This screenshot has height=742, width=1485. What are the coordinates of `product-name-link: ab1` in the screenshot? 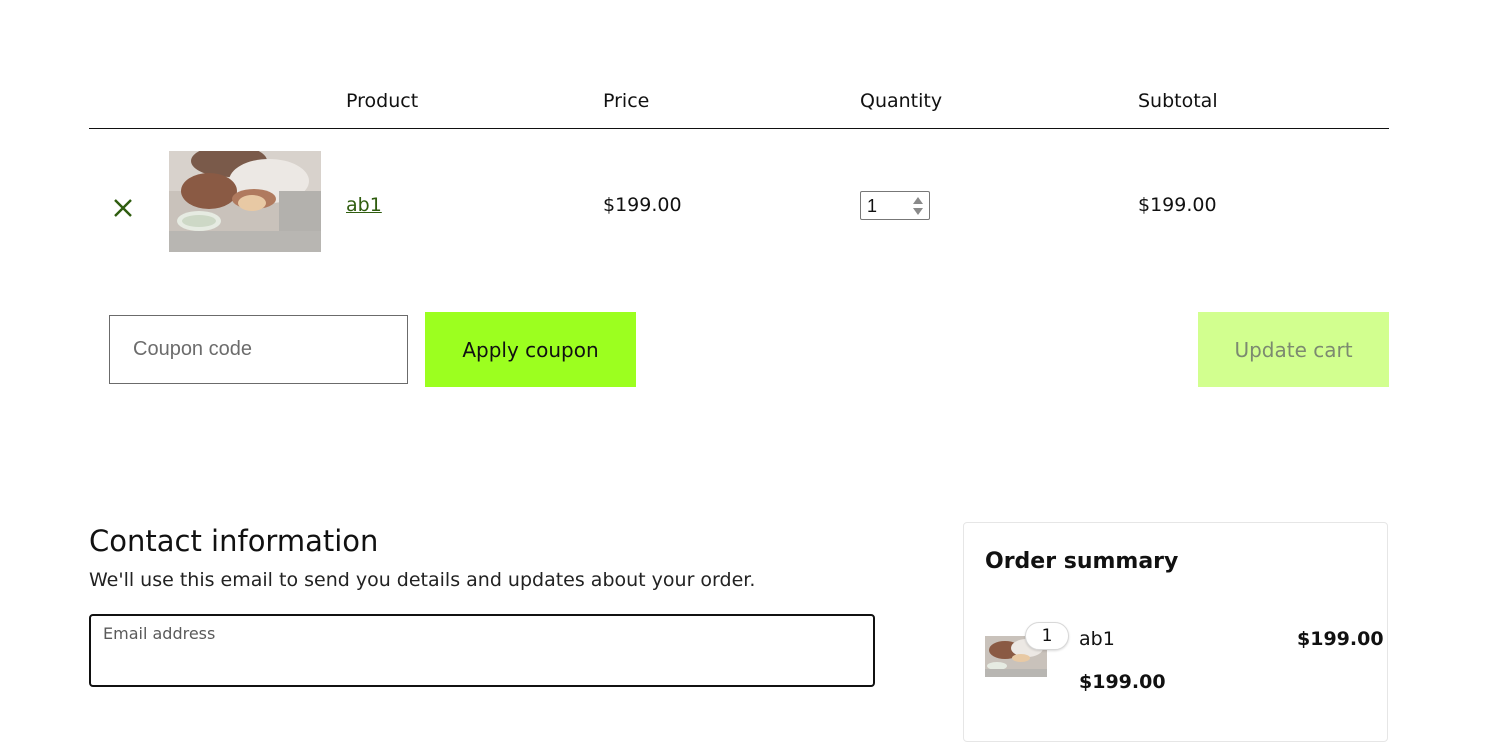 It's located at (364, 205).